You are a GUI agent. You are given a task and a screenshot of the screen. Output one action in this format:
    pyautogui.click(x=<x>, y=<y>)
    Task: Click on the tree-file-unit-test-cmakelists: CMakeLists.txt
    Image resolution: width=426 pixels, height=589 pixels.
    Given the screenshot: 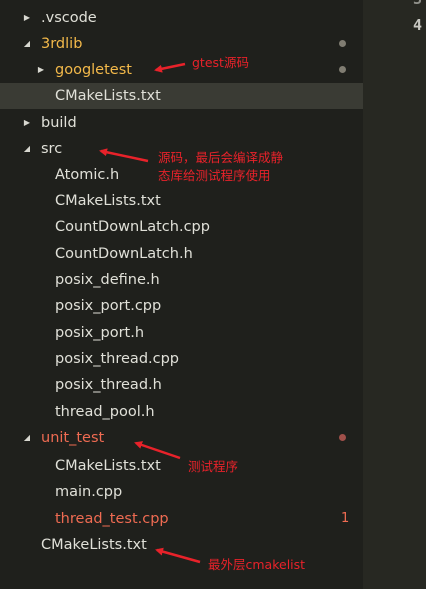 What is the action you would take?
    pyautogui.click(x=181, y=466)
    